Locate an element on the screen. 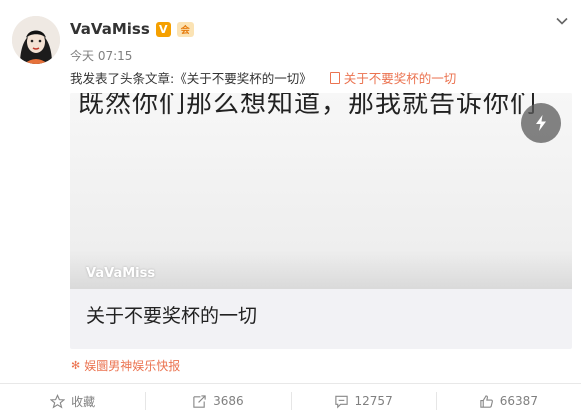  article-link: 关于不要奖杯的一切 is located at coordinates (393, 78).